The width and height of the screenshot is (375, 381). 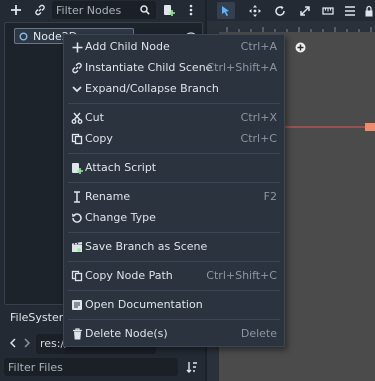 I want to click on add-marker-icon, so click(x=300, y=47).